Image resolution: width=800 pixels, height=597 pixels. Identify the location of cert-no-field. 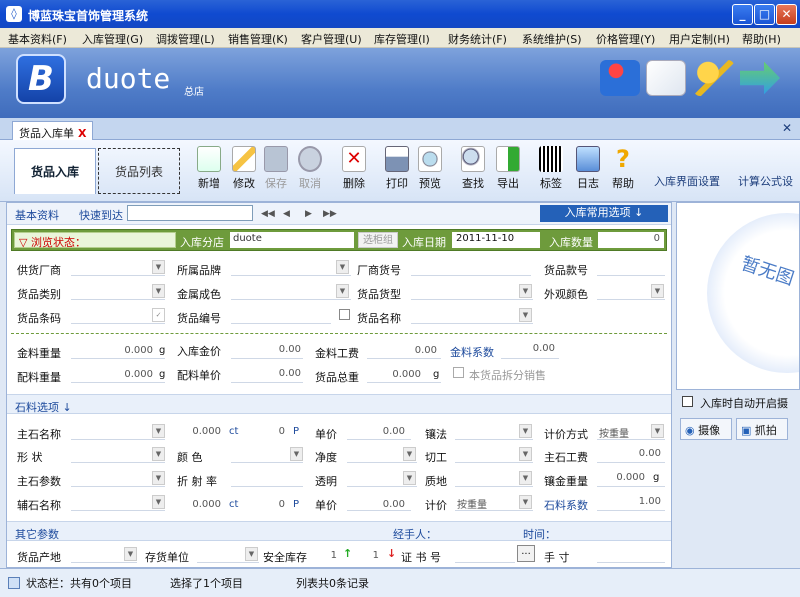
(485, 554).